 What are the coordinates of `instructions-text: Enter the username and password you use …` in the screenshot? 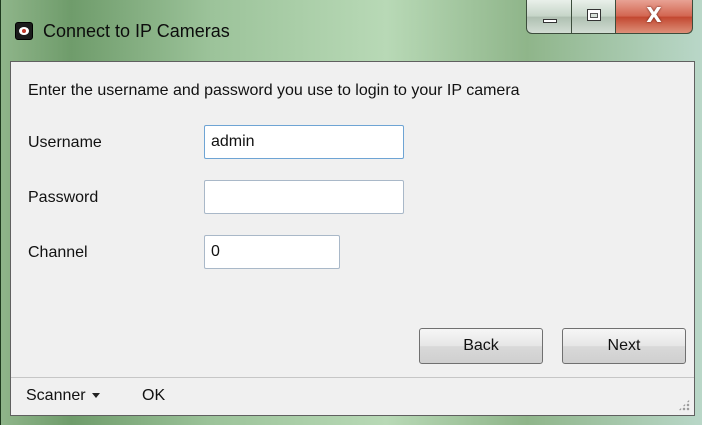 It's located at (274, 90).